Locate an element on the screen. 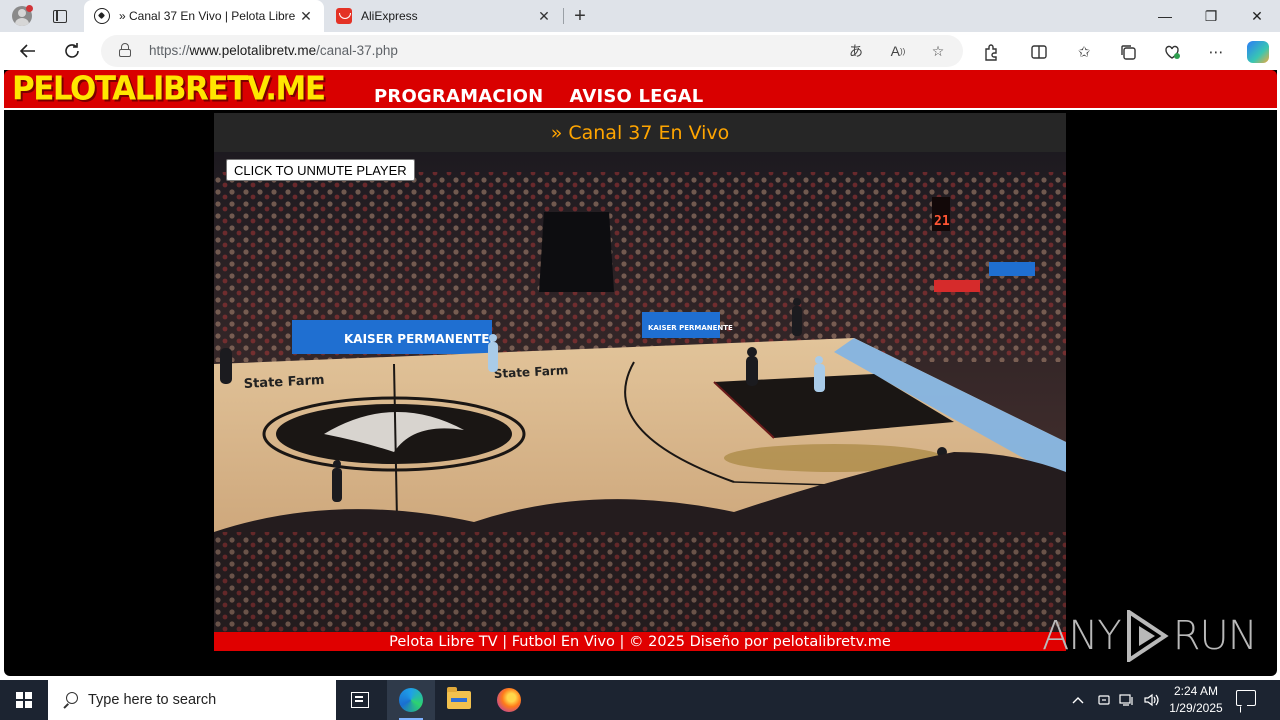  notification-center-icon is located at coordinates (1246, 698).